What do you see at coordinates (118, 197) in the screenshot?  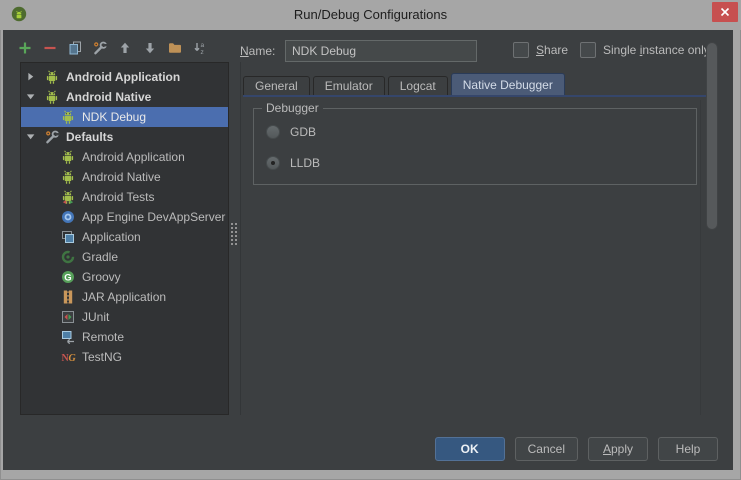 I see `tree-item-label: Android Tests` at bounding box center [118, 197].